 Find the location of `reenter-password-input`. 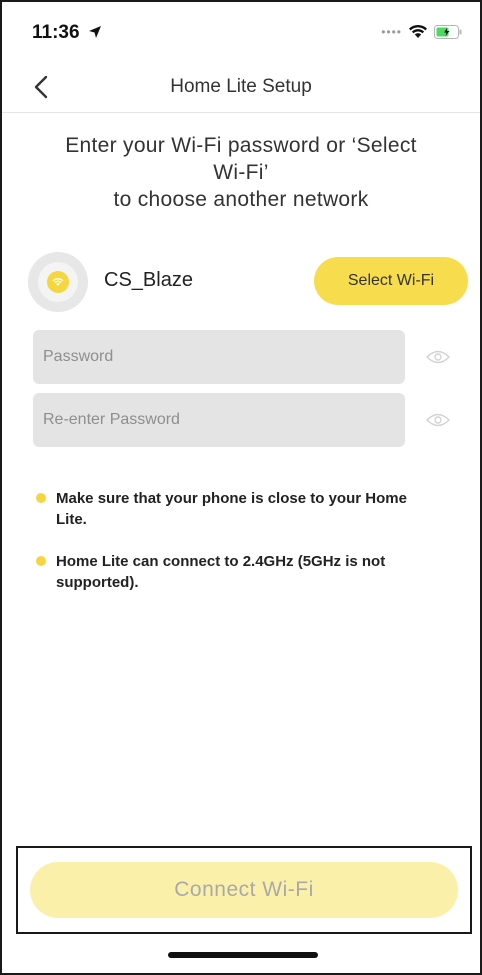

reenter-password-input is located at coordinates (219, 420).